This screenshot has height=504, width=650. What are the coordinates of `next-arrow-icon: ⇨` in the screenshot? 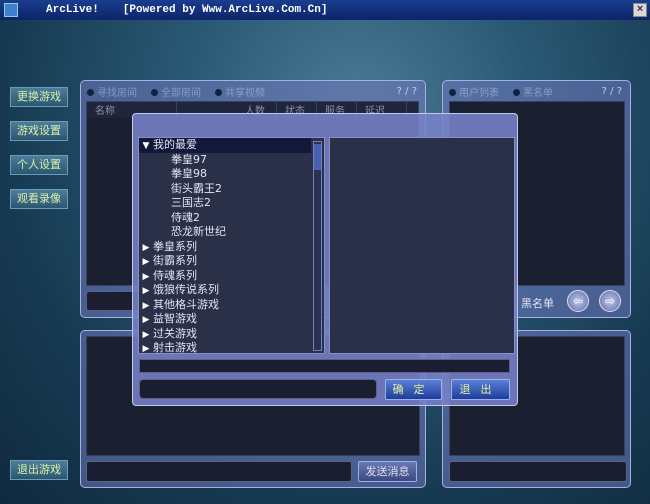 It's located at (610, 301).